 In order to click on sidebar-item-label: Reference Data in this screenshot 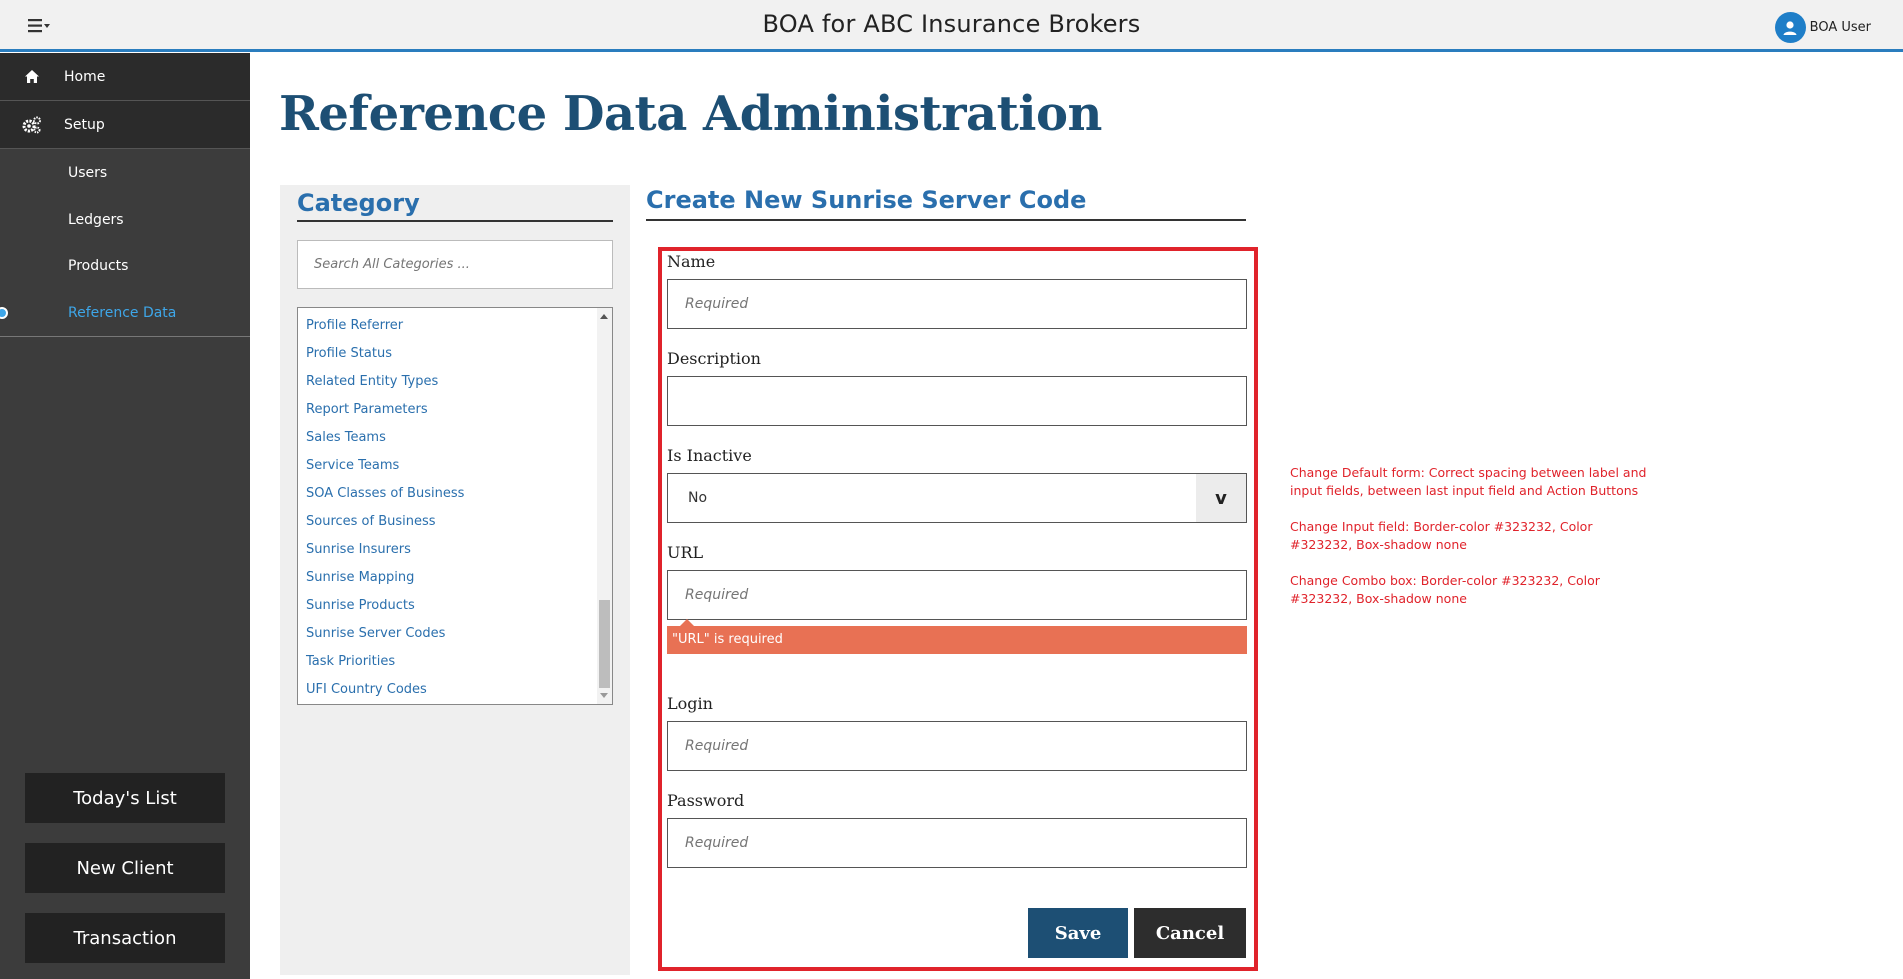, I will do `click(122, 313)`.